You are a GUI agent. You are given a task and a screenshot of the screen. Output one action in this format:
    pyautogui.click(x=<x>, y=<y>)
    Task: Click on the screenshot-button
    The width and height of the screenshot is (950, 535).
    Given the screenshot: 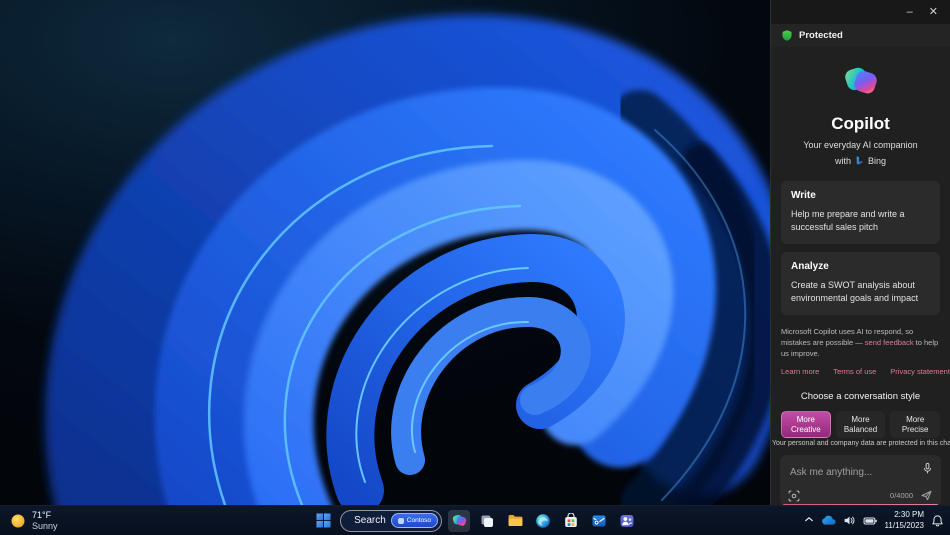 What is the action you would take?
    pyautogui.click(x=794, y=496)
    